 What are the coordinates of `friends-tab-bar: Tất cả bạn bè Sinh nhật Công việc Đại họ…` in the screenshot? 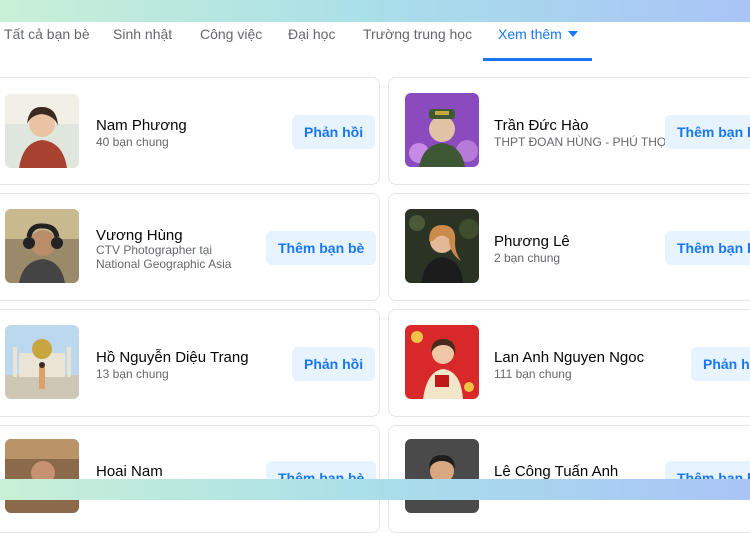 It's located at (375, 42).